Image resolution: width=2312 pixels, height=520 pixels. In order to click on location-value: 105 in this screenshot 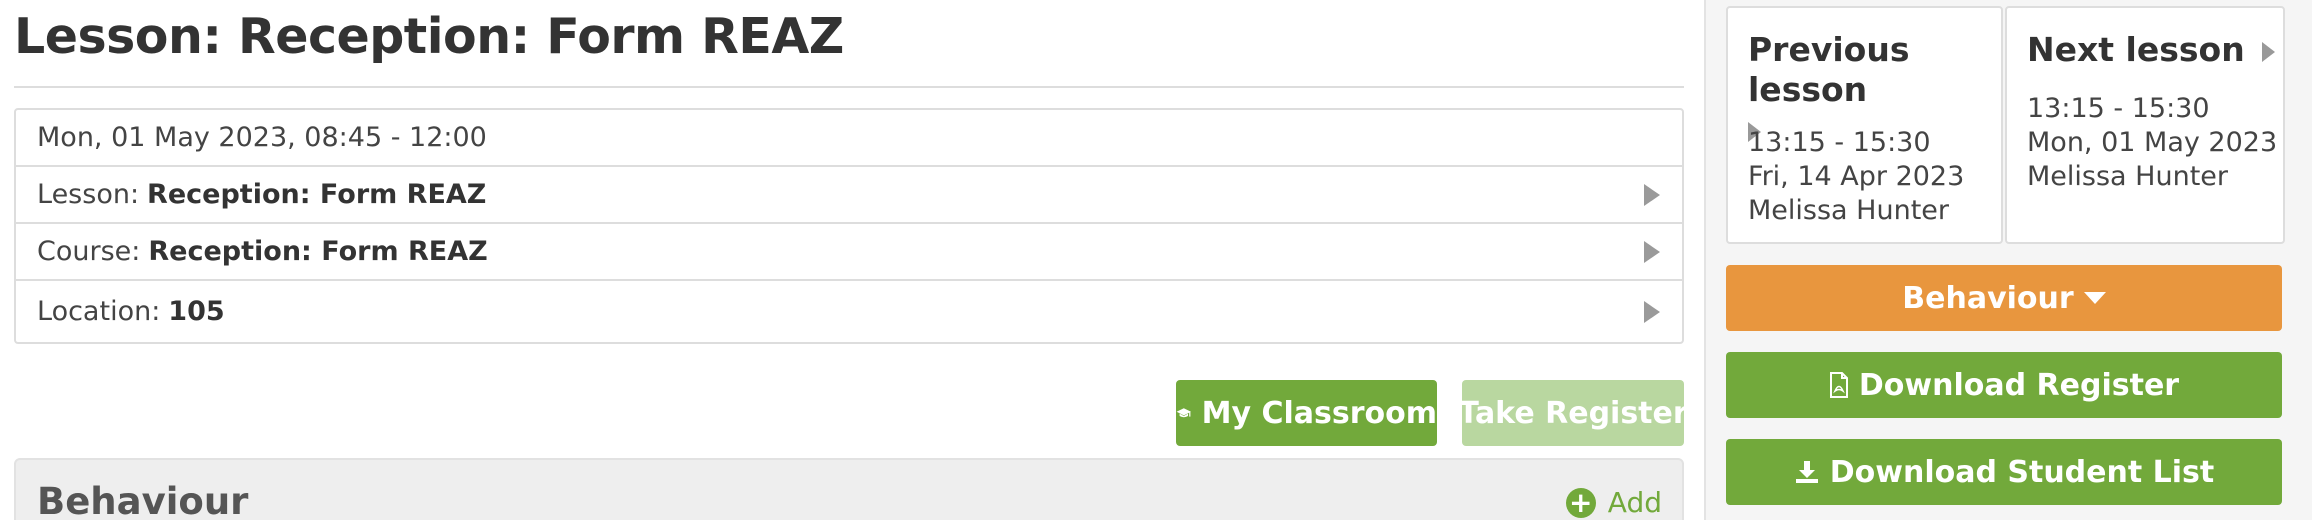, I will do `click(196, 311)`.